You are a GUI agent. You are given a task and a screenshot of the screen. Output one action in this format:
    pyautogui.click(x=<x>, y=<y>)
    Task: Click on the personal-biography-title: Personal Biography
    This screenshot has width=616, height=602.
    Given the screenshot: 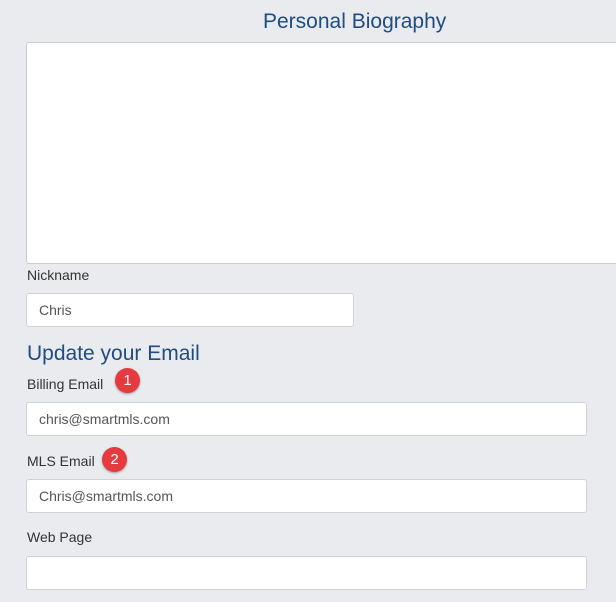 What is the action you would take?
    pyautogui.click(x=355, y=21)
    